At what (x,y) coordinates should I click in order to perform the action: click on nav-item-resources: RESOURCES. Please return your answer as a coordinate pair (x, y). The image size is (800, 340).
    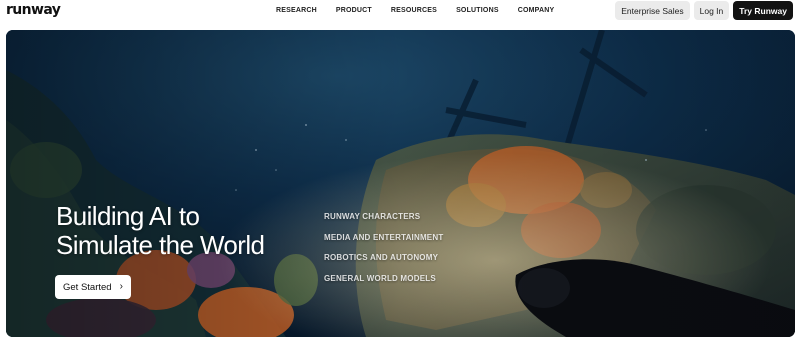
    Looking at the image, I should click on (414, 10).